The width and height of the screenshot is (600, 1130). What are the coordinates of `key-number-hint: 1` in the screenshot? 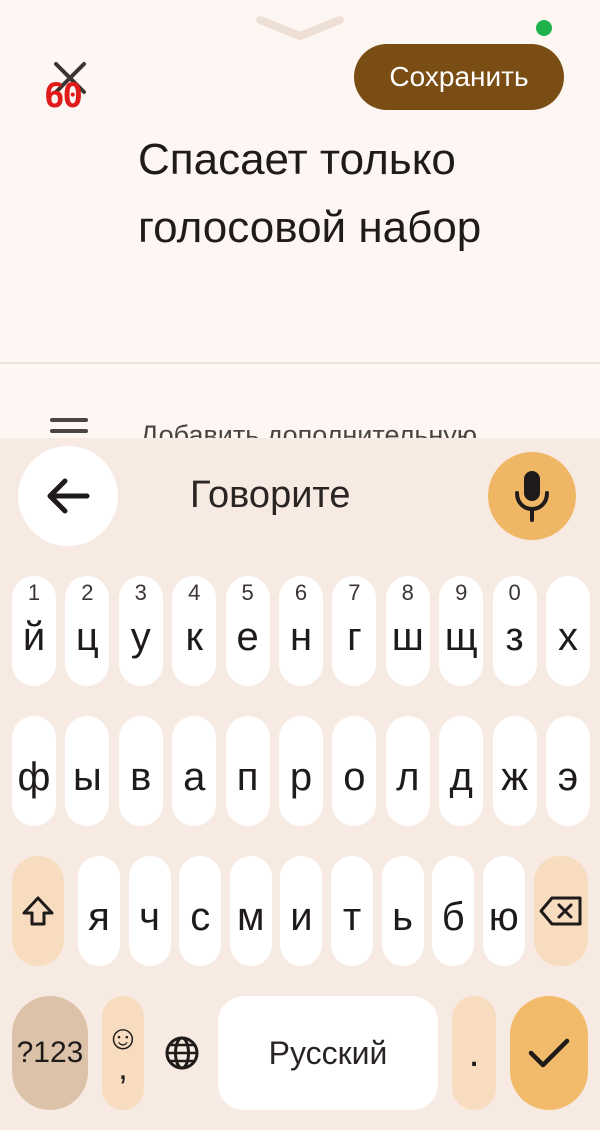 It's located at (34, 592).